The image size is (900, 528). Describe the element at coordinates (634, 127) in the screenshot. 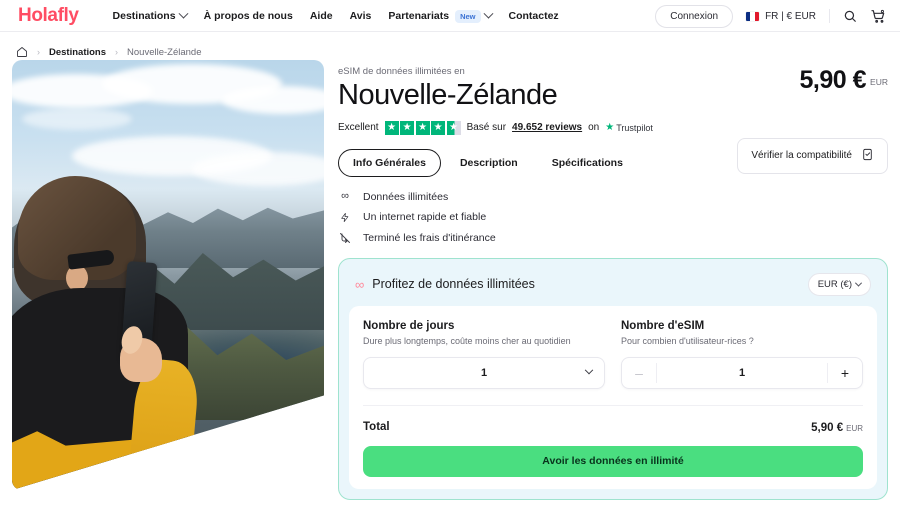

I see `trustpilot-brand-label: Trustpilot` at that location.